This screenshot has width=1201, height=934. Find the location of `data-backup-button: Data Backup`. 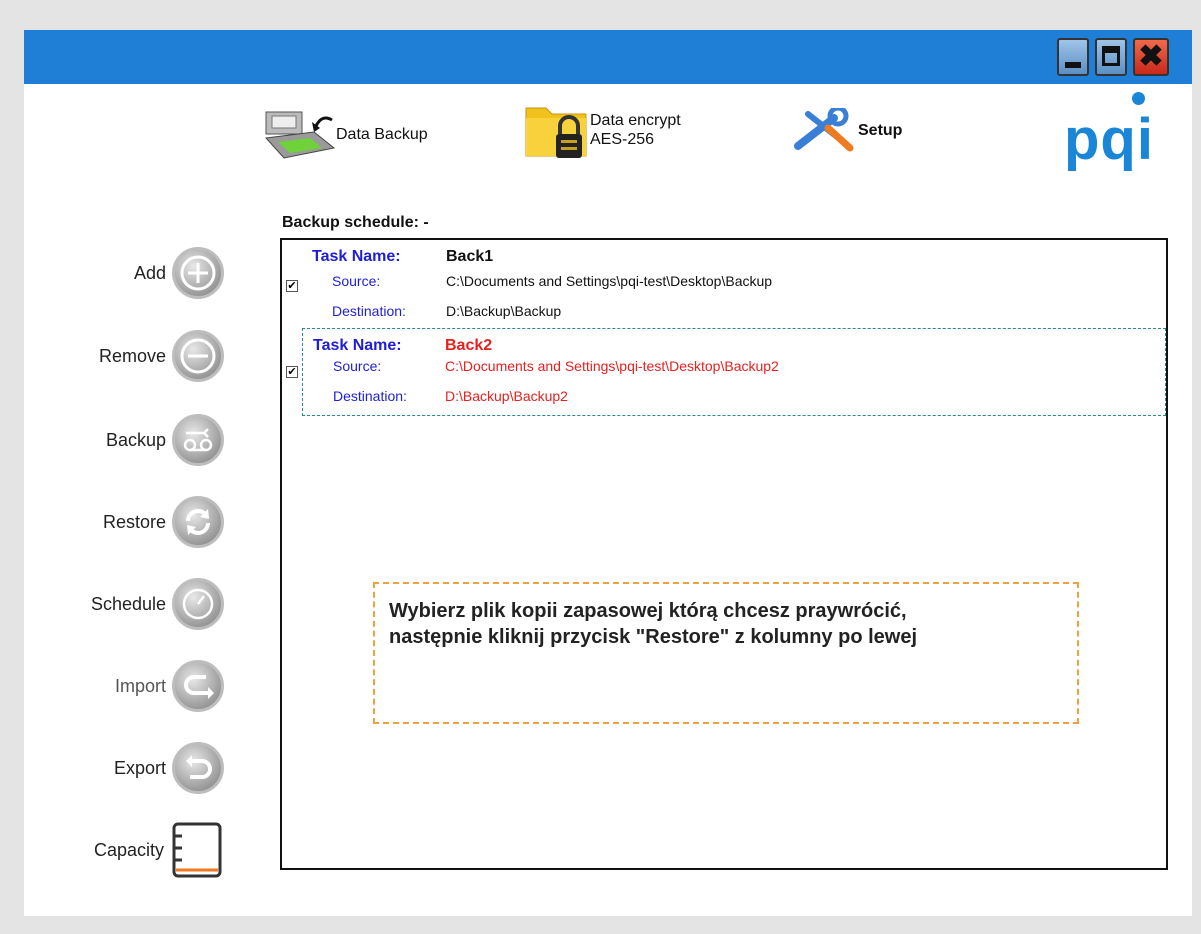

data-backup-button: Data Backup is located at coordinates (346, 134).